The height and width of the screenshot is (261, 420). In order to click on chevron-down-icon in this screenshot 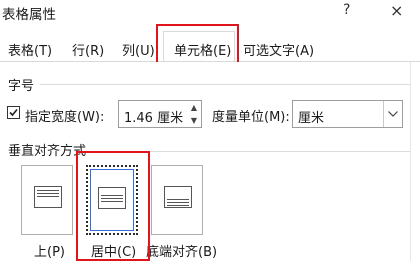, I will do `click(393, 114)`.